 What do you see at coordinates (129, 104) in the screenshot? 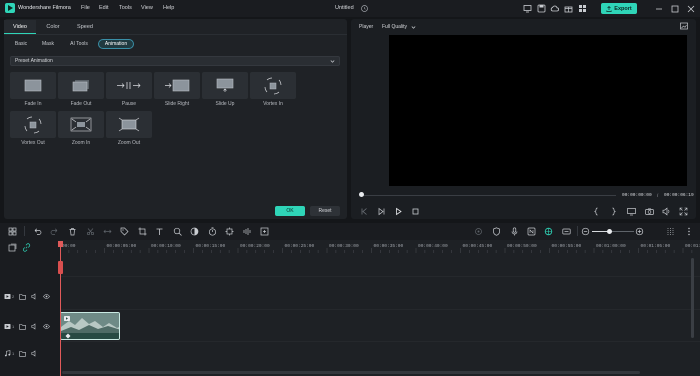
I see `preset-label: Pause` at bounding box center [129, 104].